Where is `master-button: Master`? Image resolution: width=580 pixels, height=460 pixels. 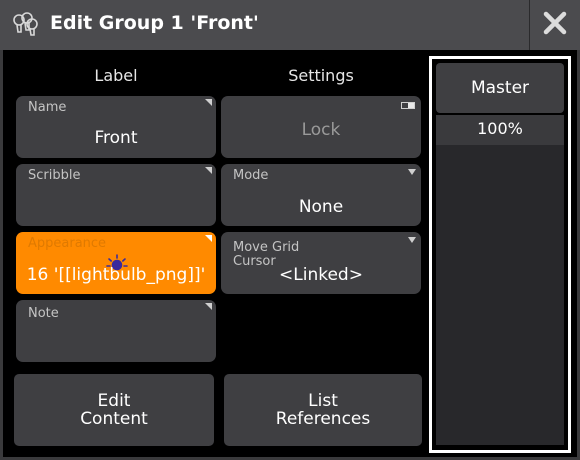
master-button: Master is located at coordinates (500, 88).